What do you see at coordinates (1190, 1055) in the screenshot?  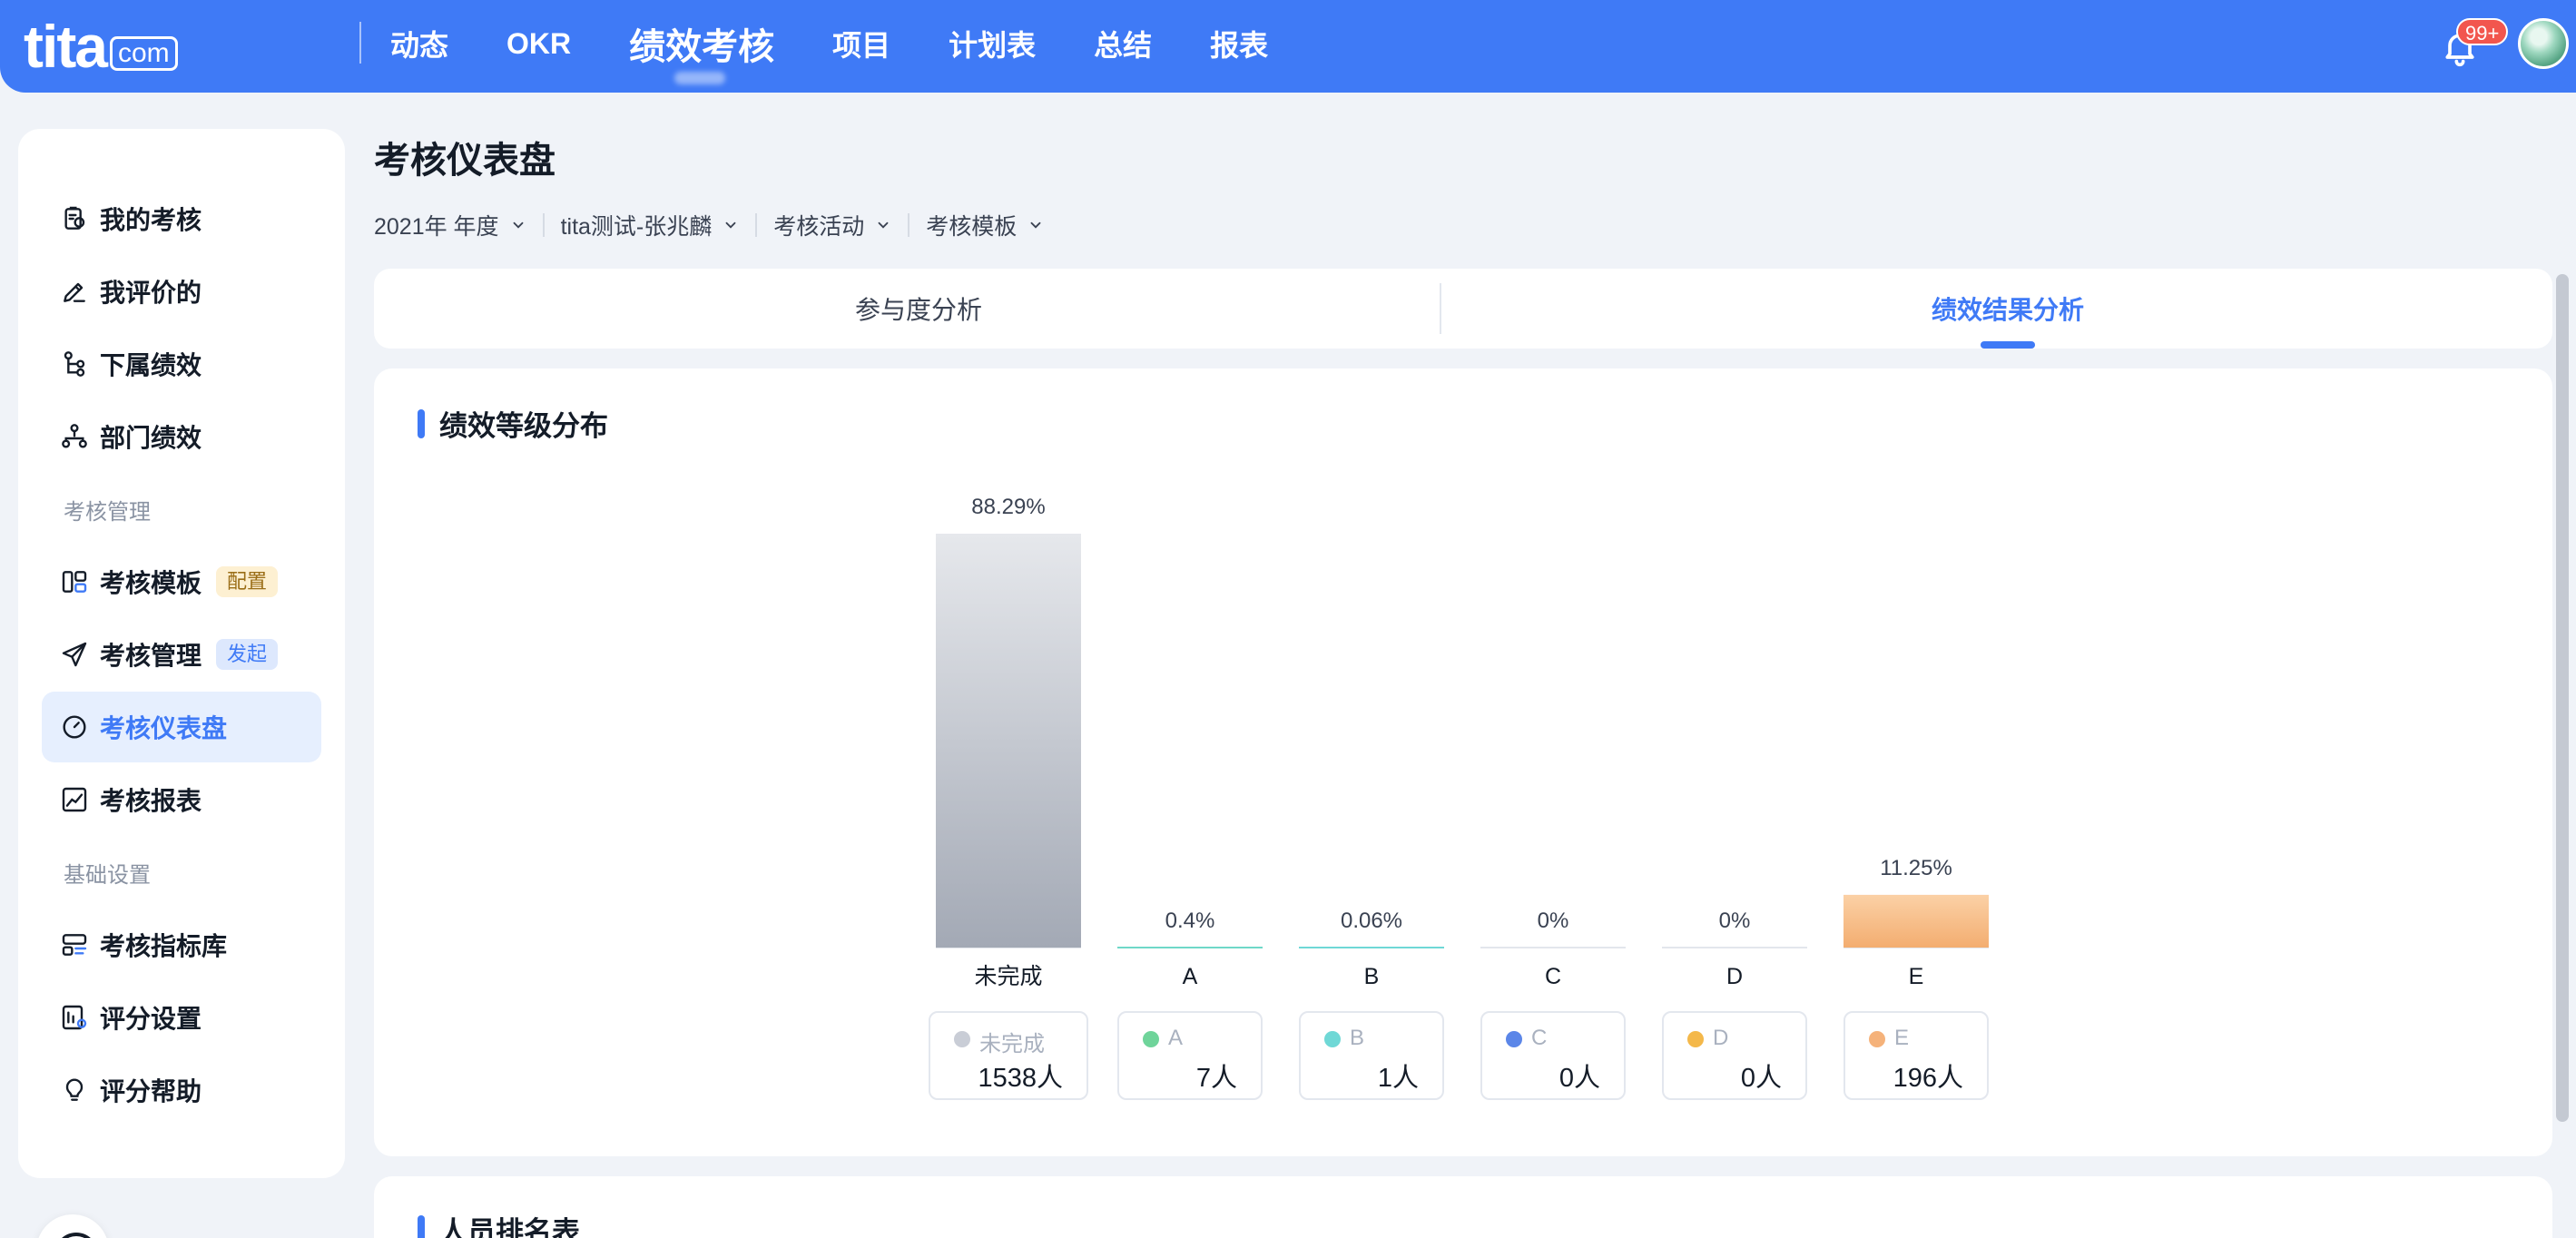 I see `legend-card-1: A 7人` at bounding box center [1190, 1055].